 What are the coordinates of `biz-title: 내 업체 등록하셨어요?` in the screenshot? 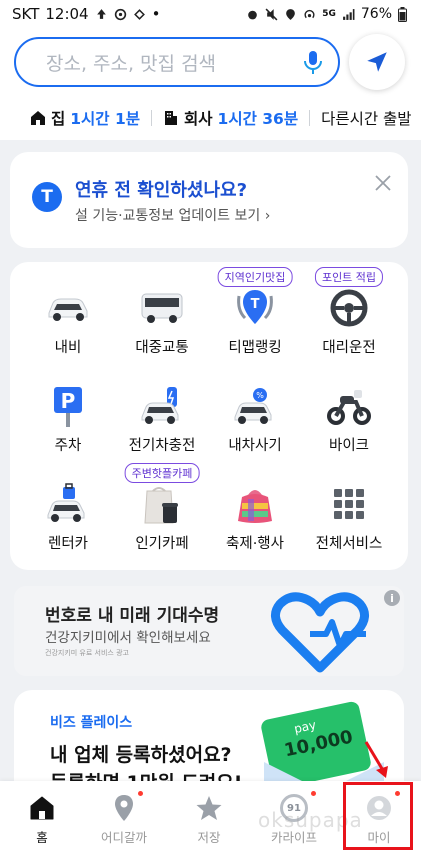 It's located at (141, 755).